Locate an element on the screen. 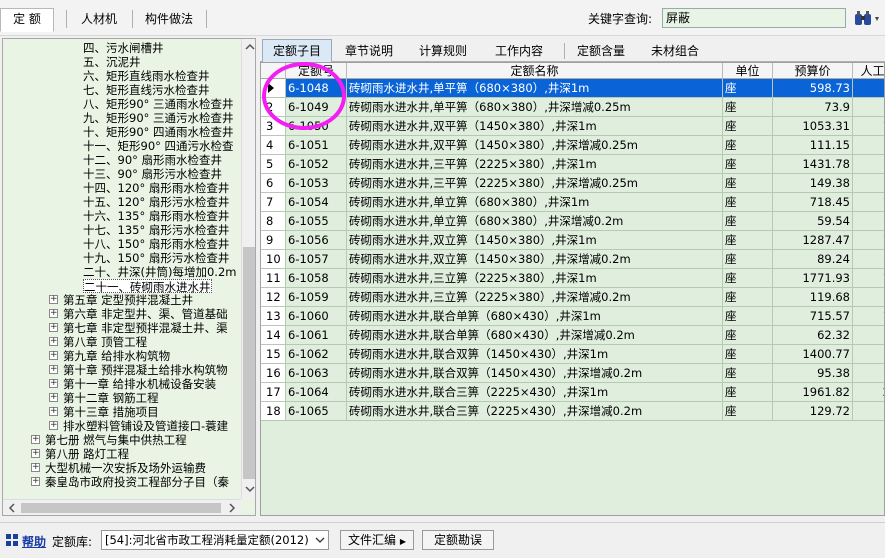 This screenshot has width=885, height=558. tab-material-combo: 未材组合 is located at coordinates (675, 52).